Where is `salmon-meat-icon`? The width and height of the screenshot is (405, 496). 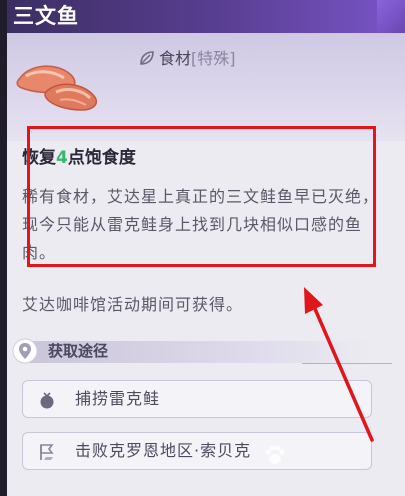 salmon-meat-icon is located at coordinates (57, 88).